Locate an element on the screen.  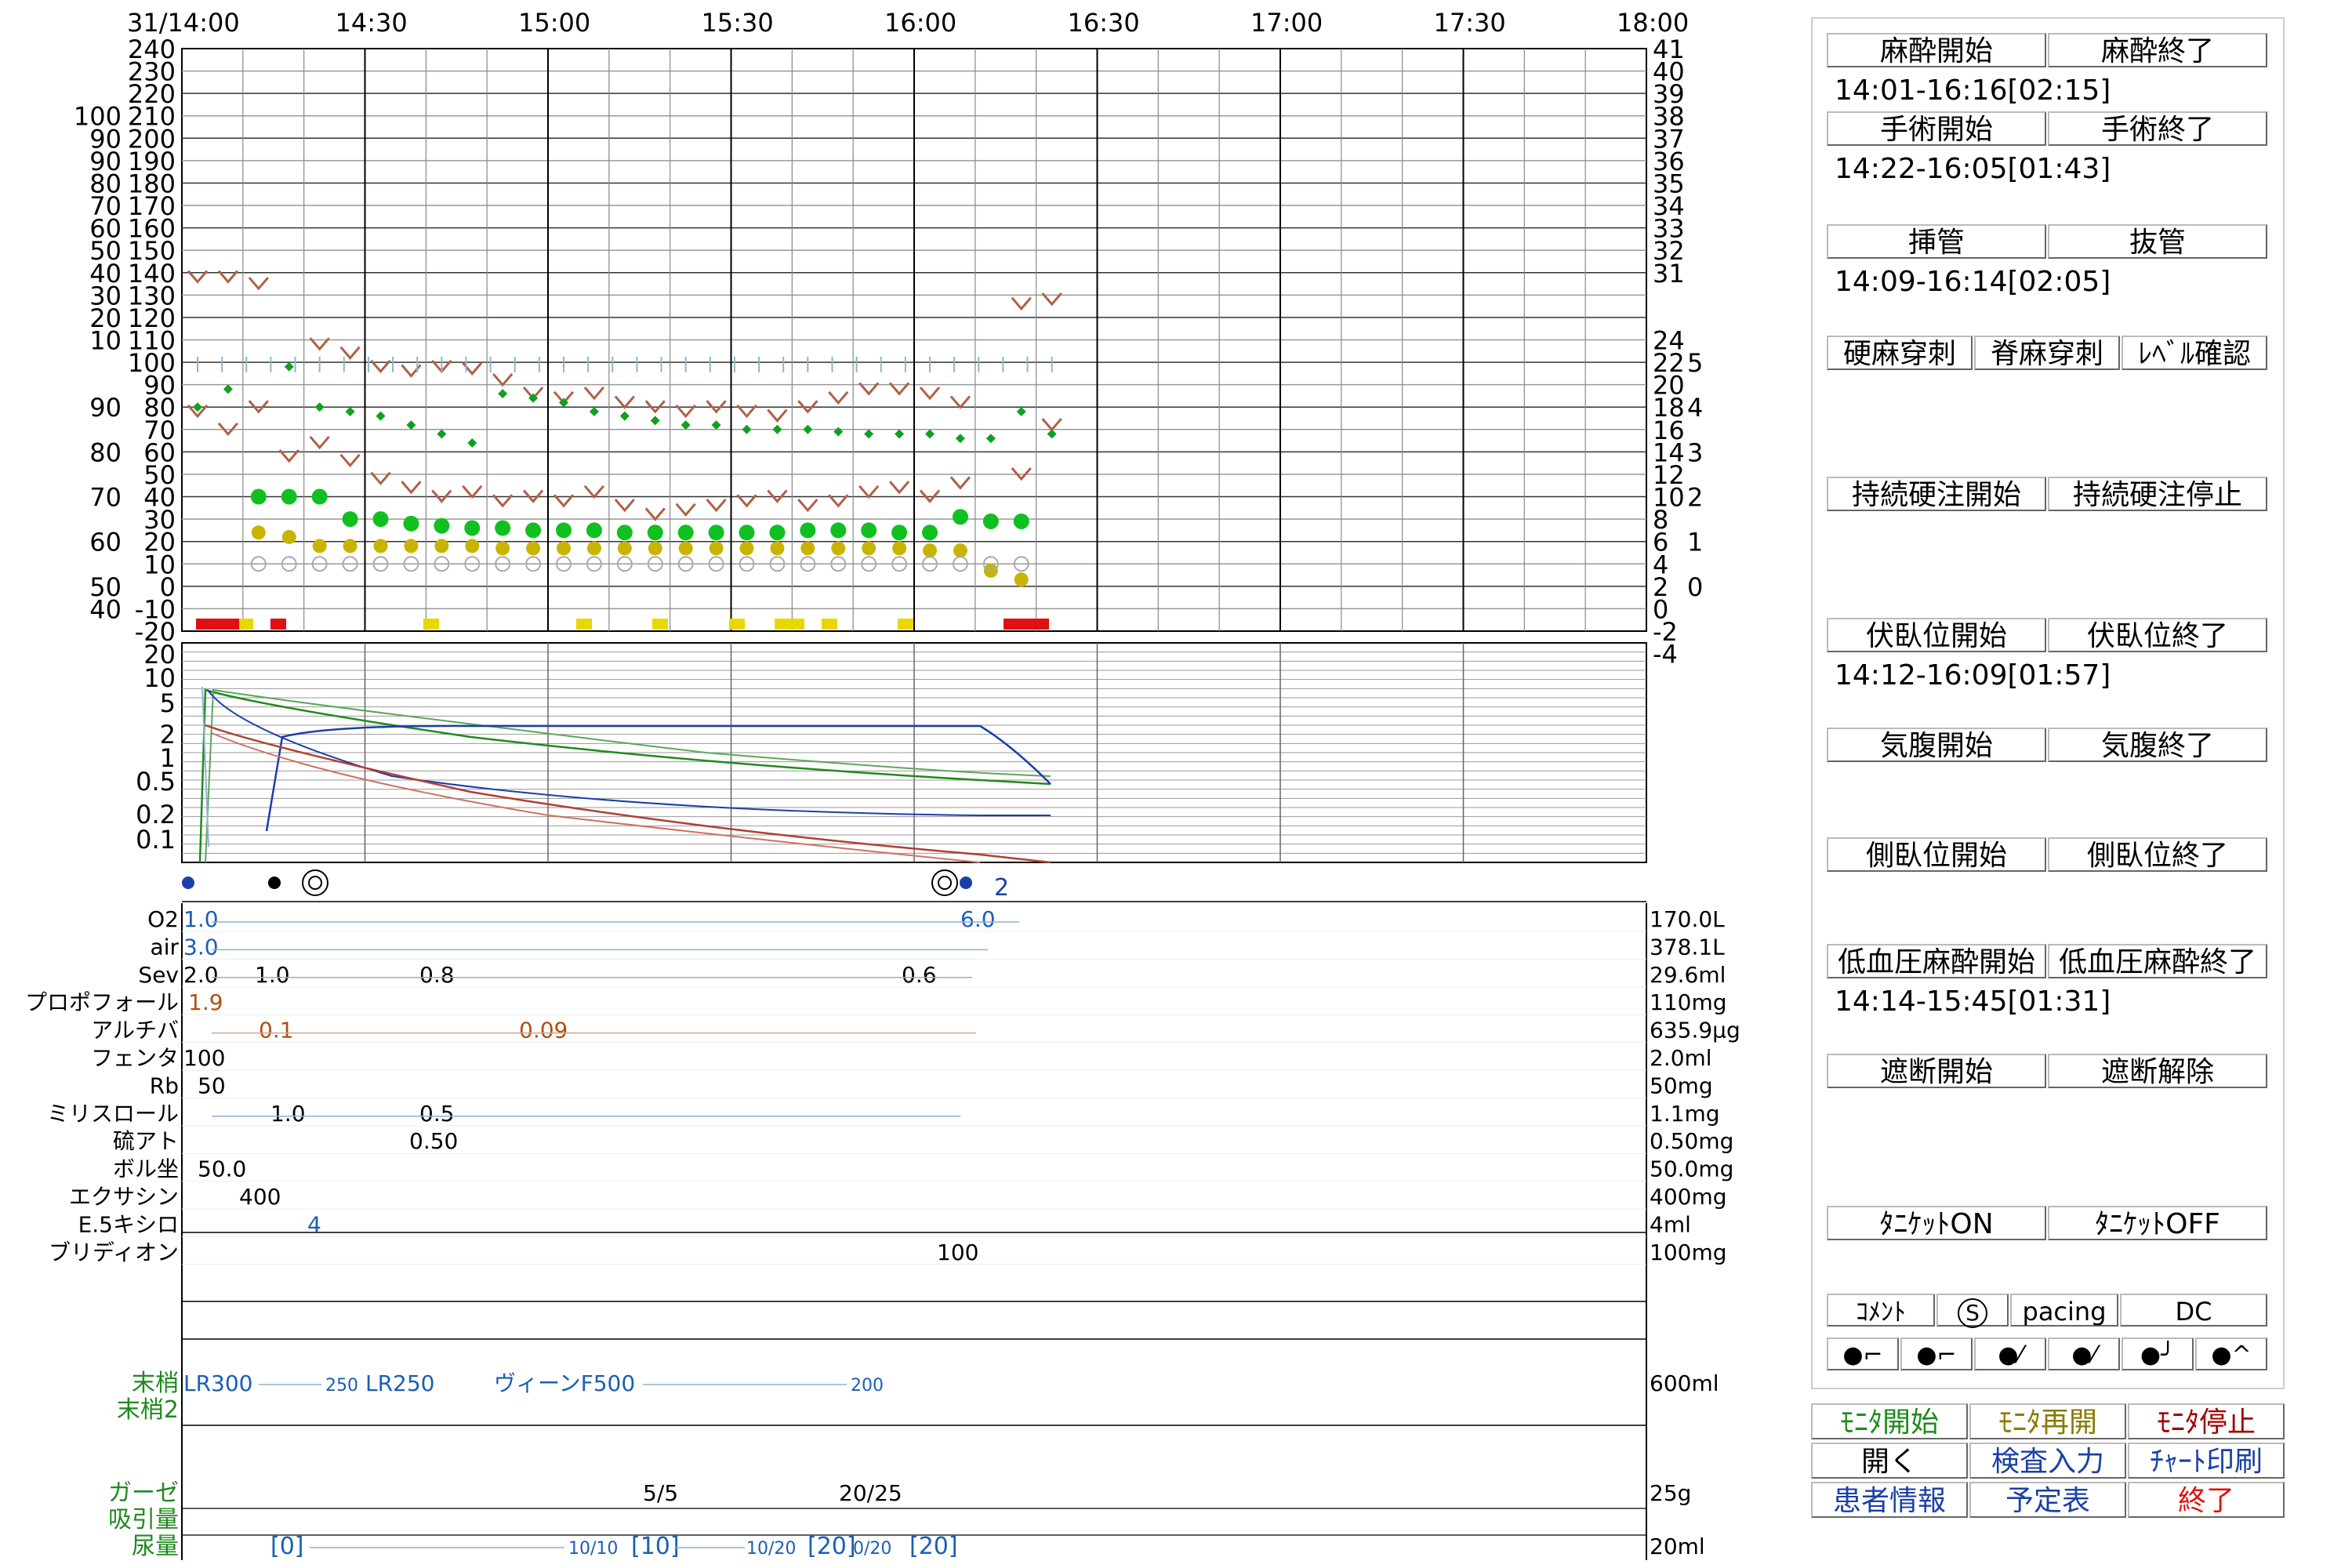
chart-print-button: ﾁｬｰﾄ印刷 is located at coordinates (2206, 1461).